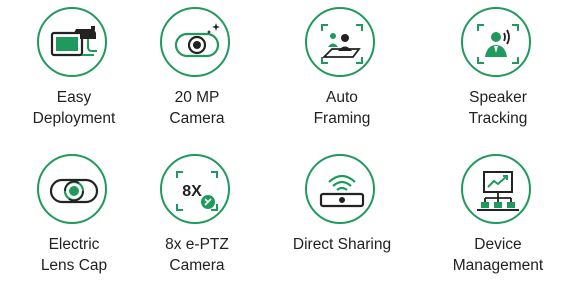  What do you see at coordinates (72, 189) in the screenshot?
I see `lens-cap-icon` at bounding box center [72, 189].